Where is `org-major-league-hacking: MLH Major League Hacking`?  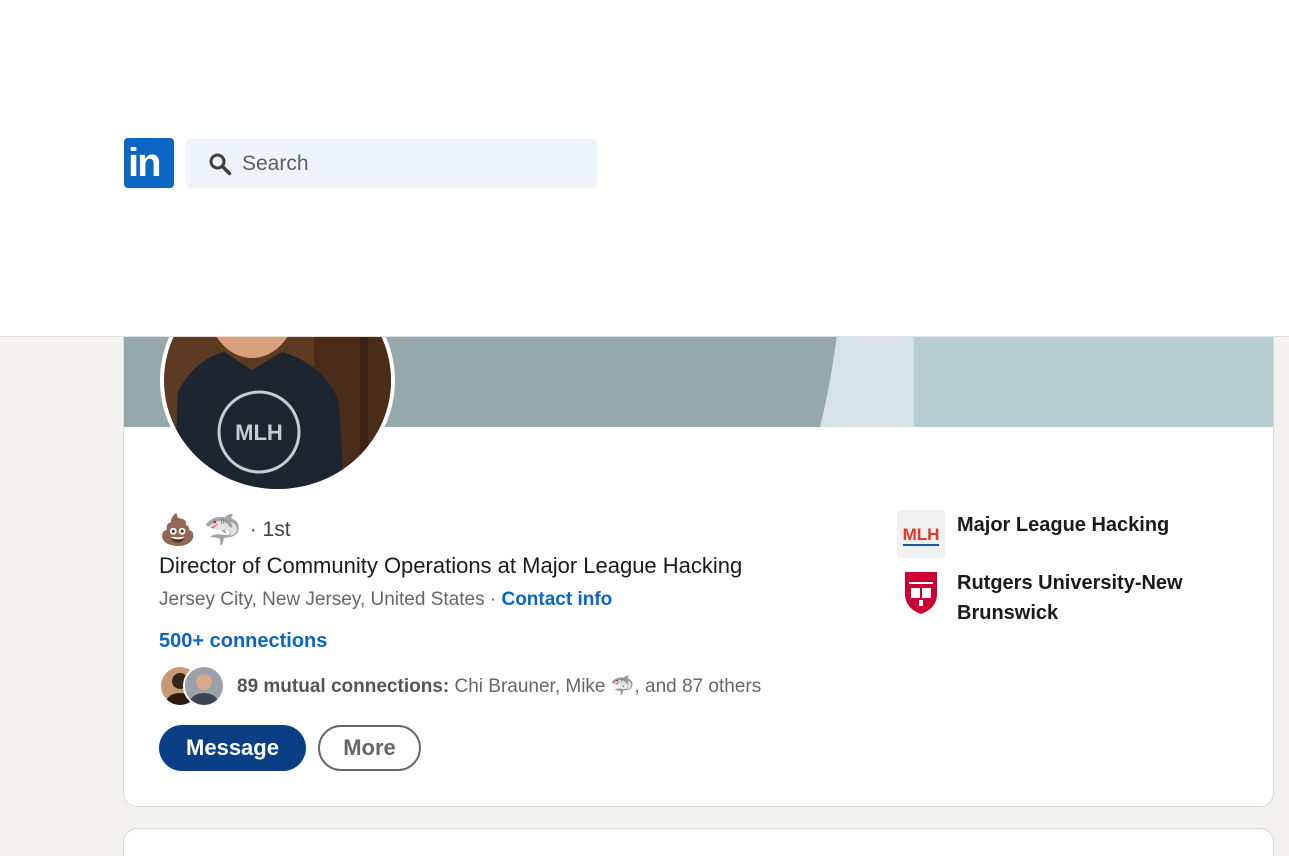 org-major-league-hacking: MLH Major League Hacking is located at coordinates (1052, 534).